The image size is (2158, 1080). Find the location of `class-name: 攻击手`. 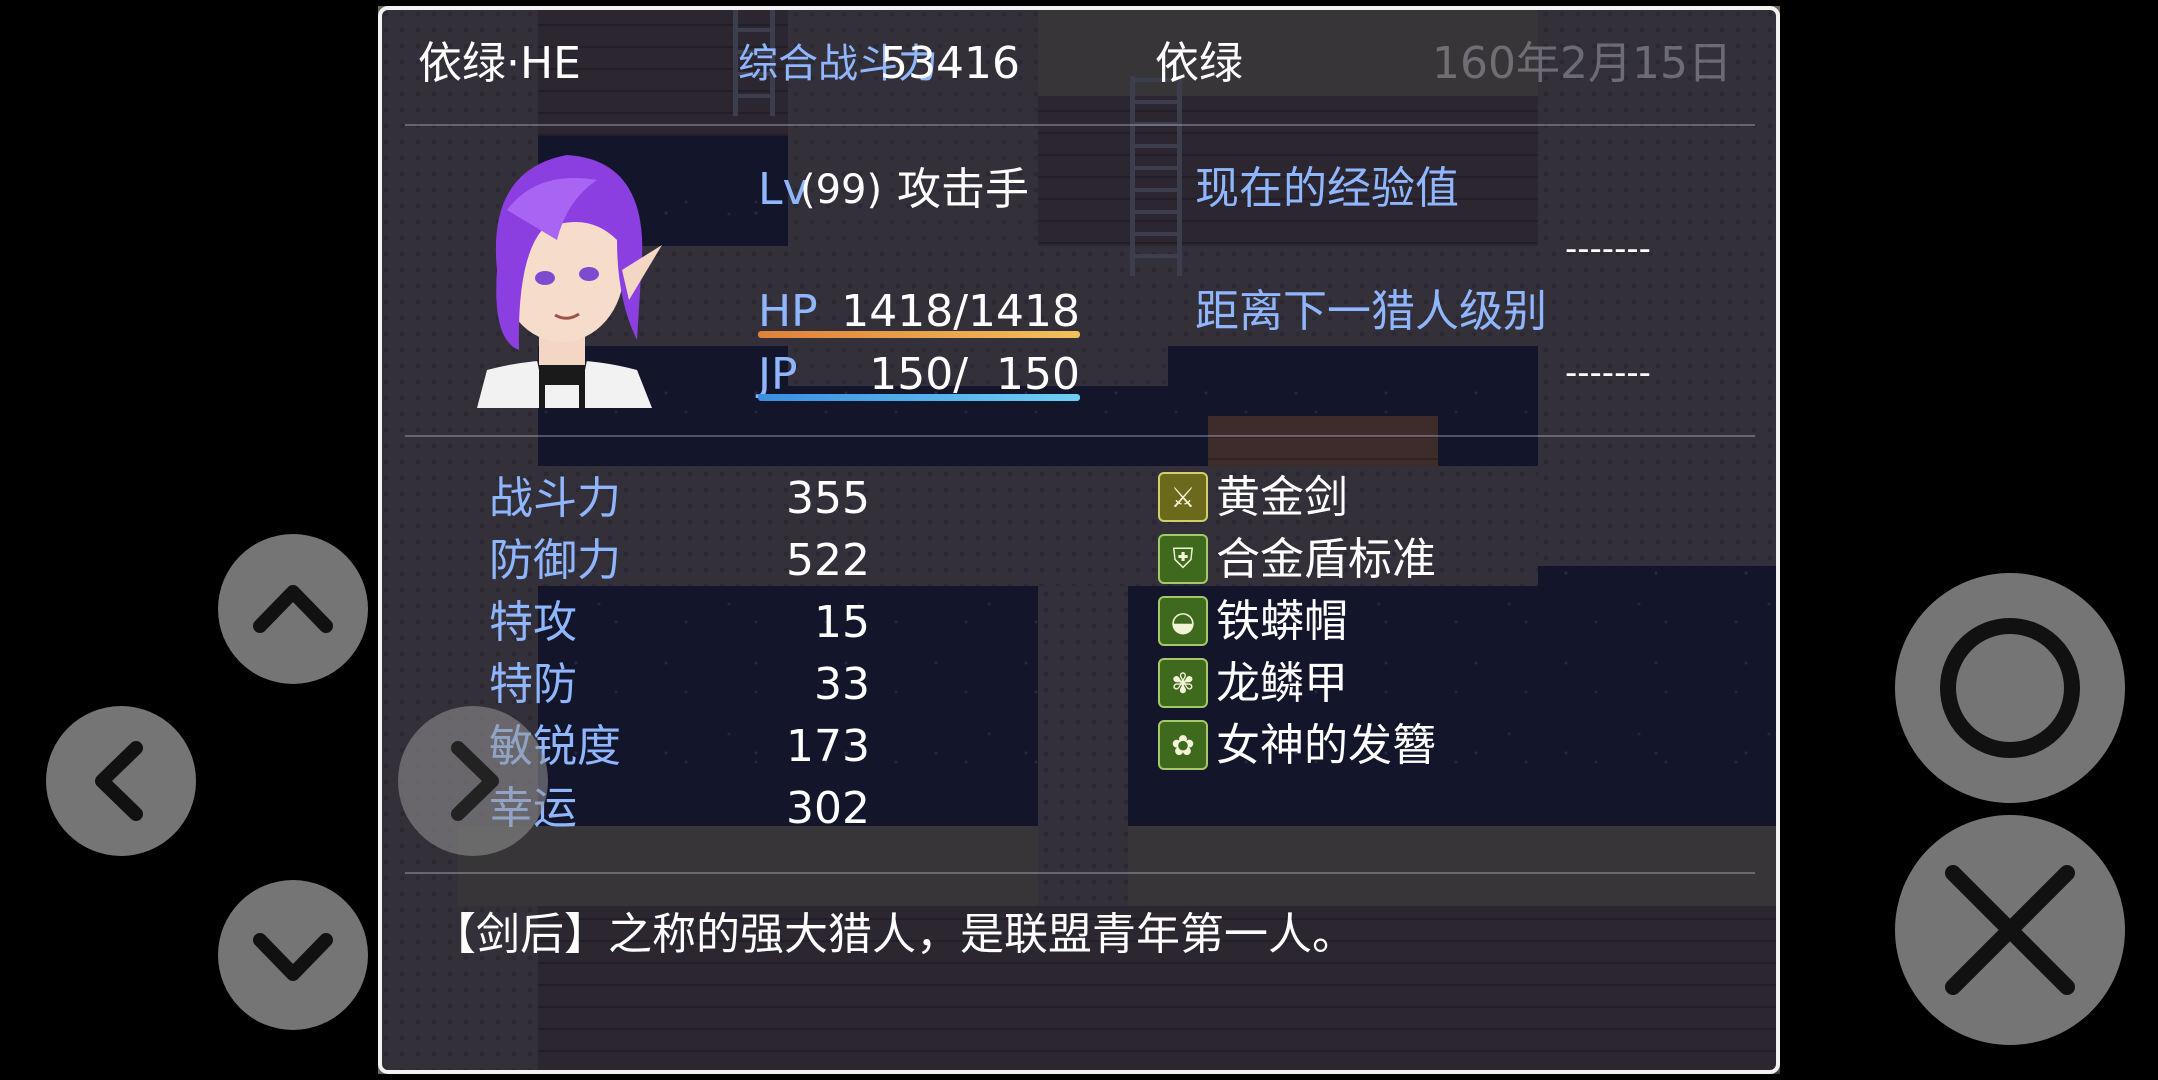

class-name: 攻击手 is located at coordinates (963, 189).